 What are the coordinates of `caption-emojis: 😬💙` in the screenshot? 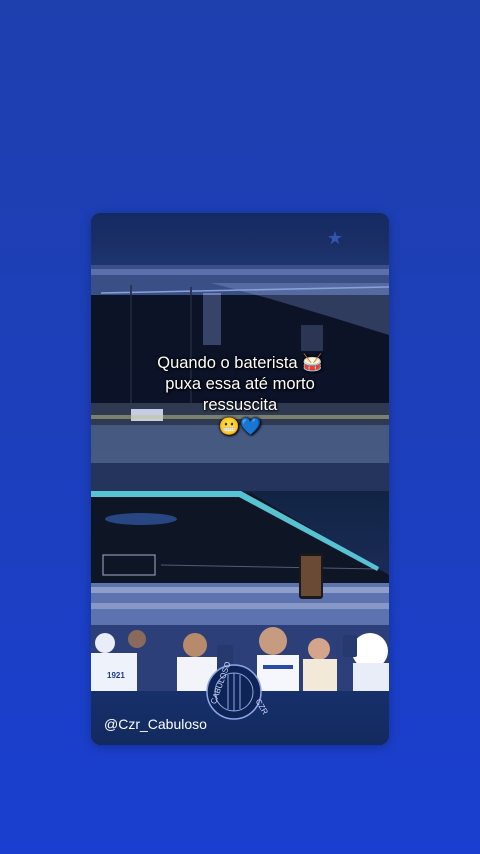 It's located at (240, 426).